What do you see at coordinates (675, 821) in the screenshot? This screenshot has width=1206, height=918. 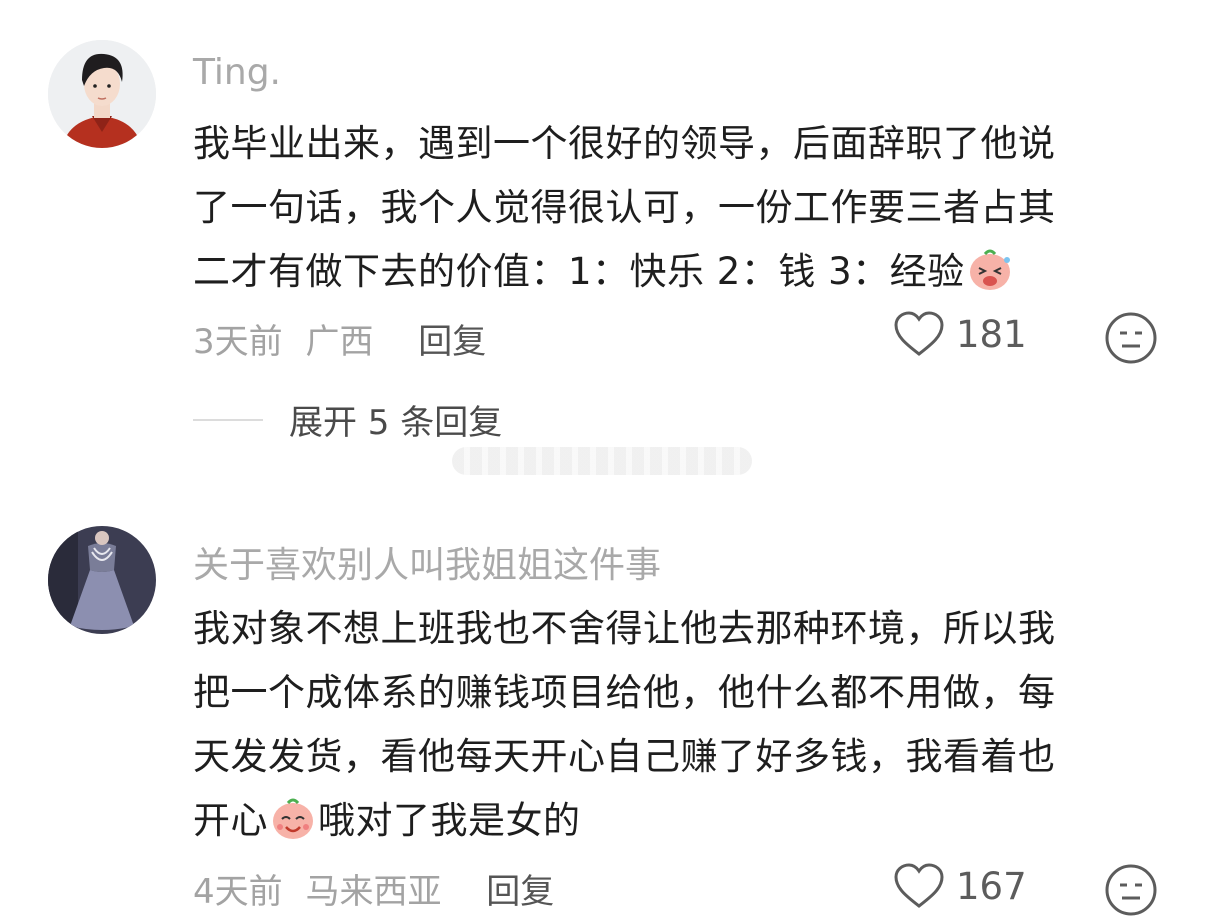 I see `comment-line: 开心 哦对了我是女的` at bounding box center [675, 821].